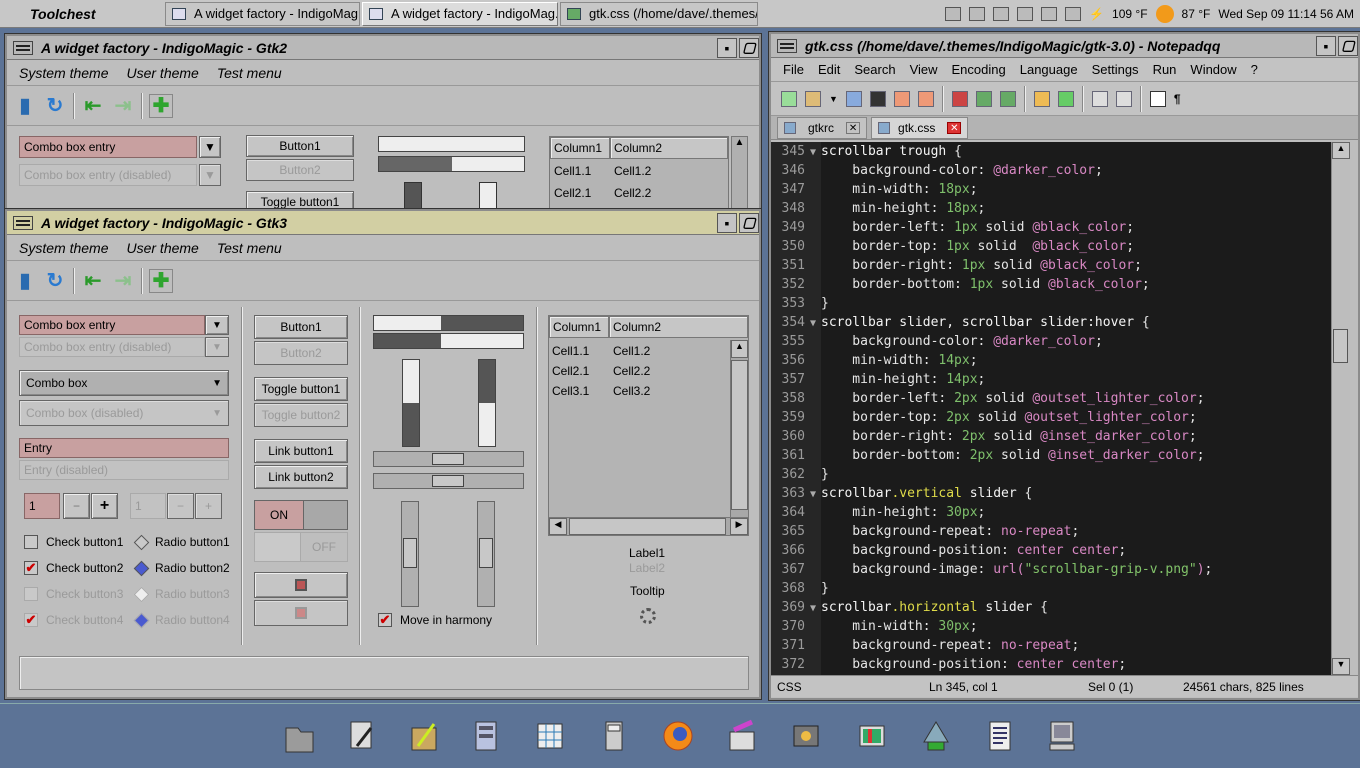  Describe the element at coordinates (301, 451) in the screenshot. I see `link-button1: Link button1` at that location.